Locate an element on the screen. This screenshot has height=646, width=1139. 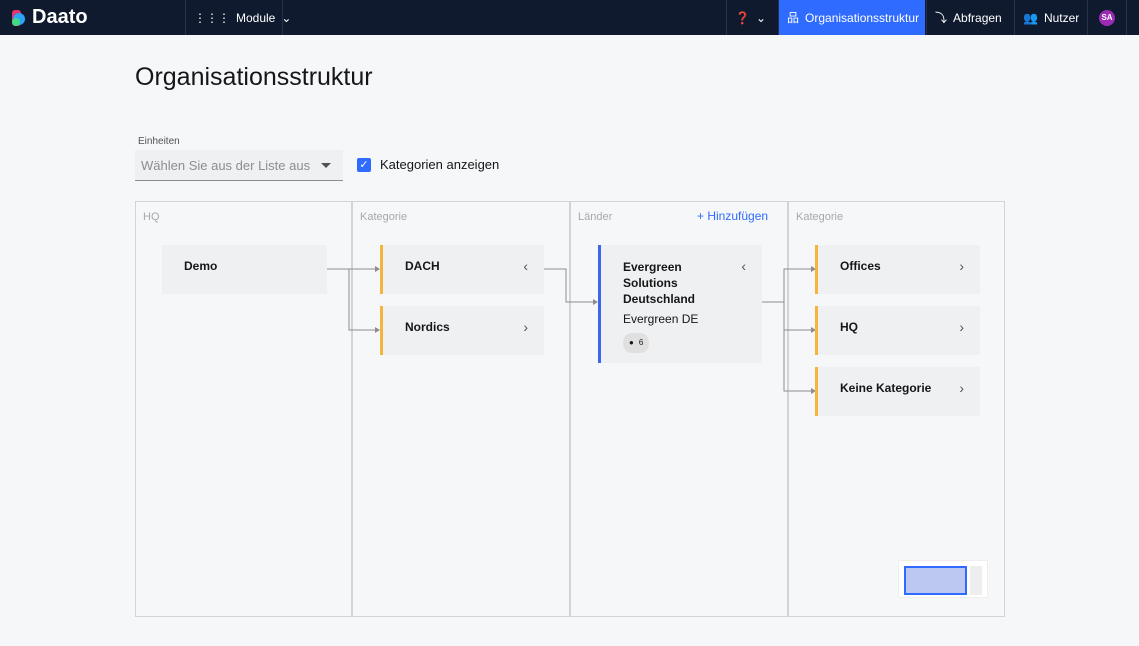
nav-nutzer: 👥 Nutzer is located at coordinates (1050, 17).